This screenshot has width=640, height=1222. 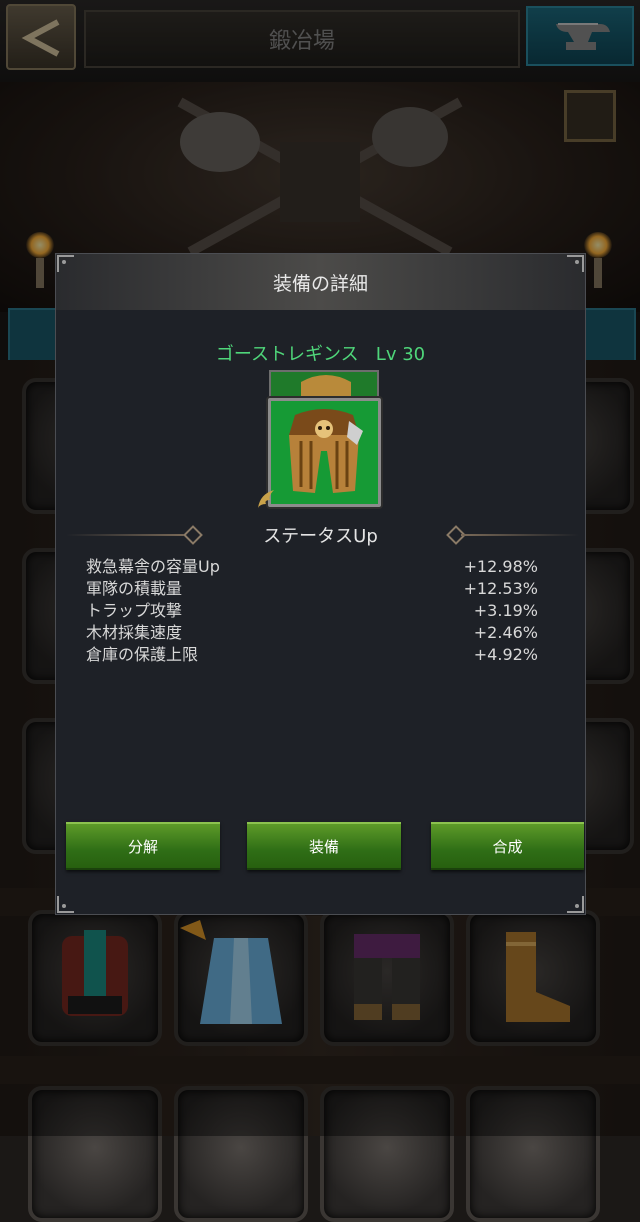 What do you see at coordinates (287, 354) in the screenshot?
I see `item-name: ゴーストレギンス` at bounding box center [287, 354].